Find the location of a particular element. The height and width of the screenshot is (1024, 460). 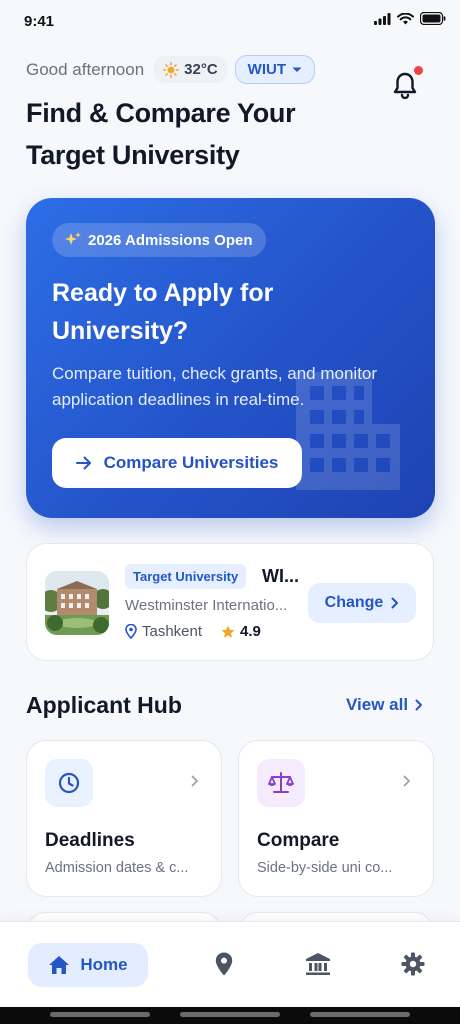

target-university-tag: Target University is located at coordinates (186, 576).